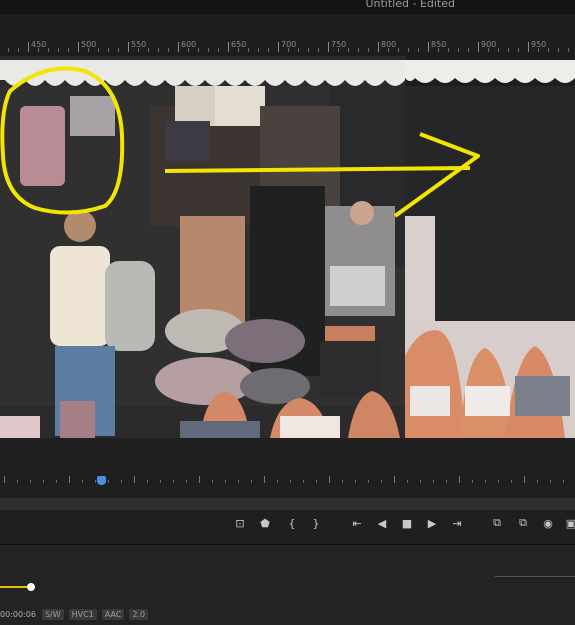 Image resolution: width=575 pixels, height=625 pixels. Describe the element at coordinates (410, 5) in the screenshot. I see `window-title: Untitled - Edited` at that location.